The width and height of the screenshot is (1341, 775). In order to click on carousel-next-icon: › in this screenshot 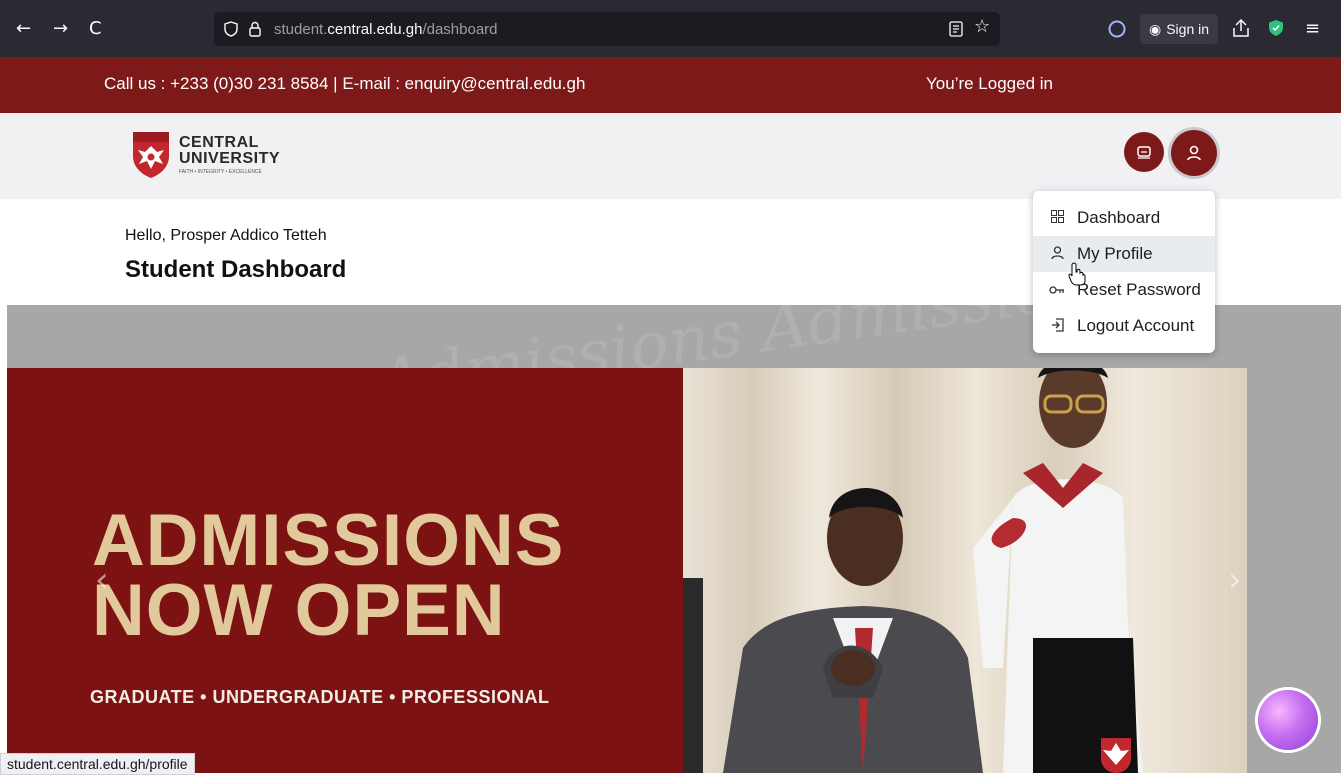, I will do `click(1235, 580)`.